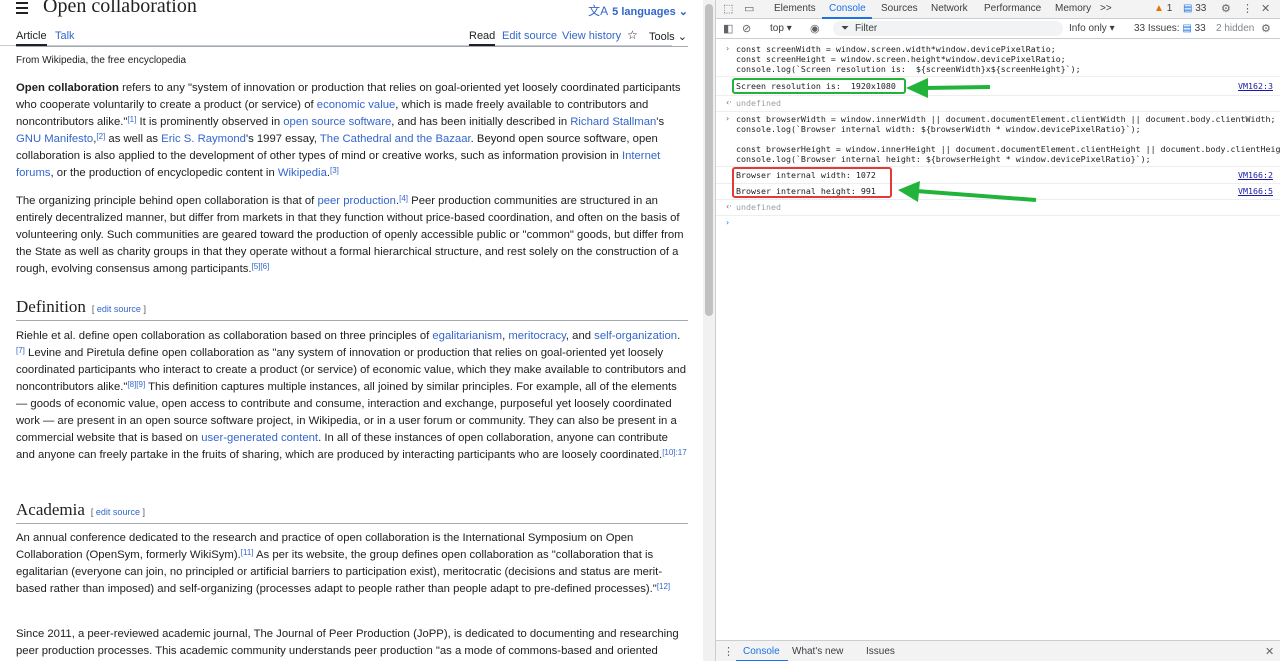 This screenshot has height=661, width=1280. Describe the element at coordinates (663, 586) in the screenshot. I see `citation-link: [12]` at that location.